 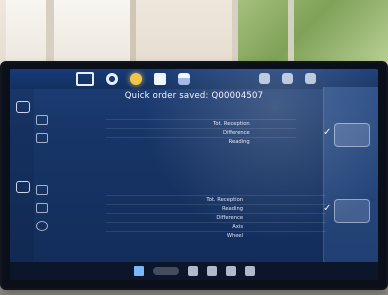 I want to click on check-icon, so click(x=327, y=132).